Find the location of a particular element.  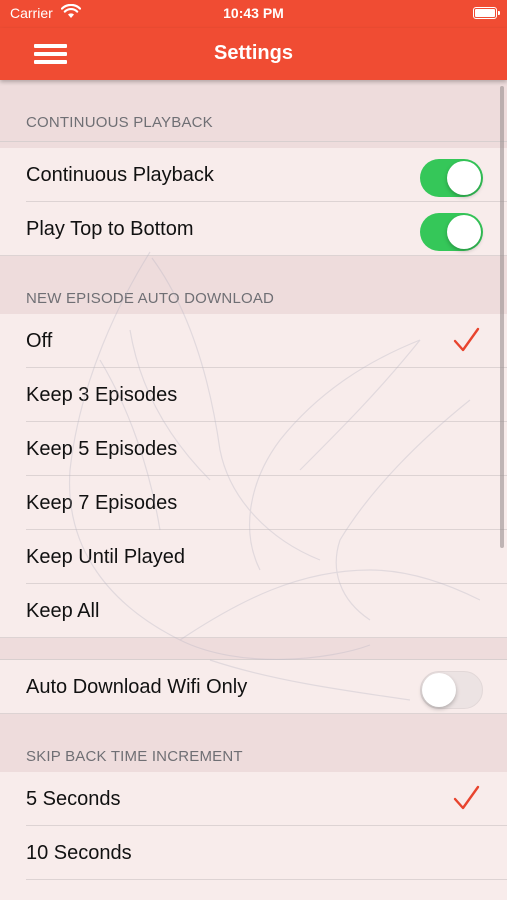

status-bar: Carrier 10:43 PM is located at coordinates (253, 14).